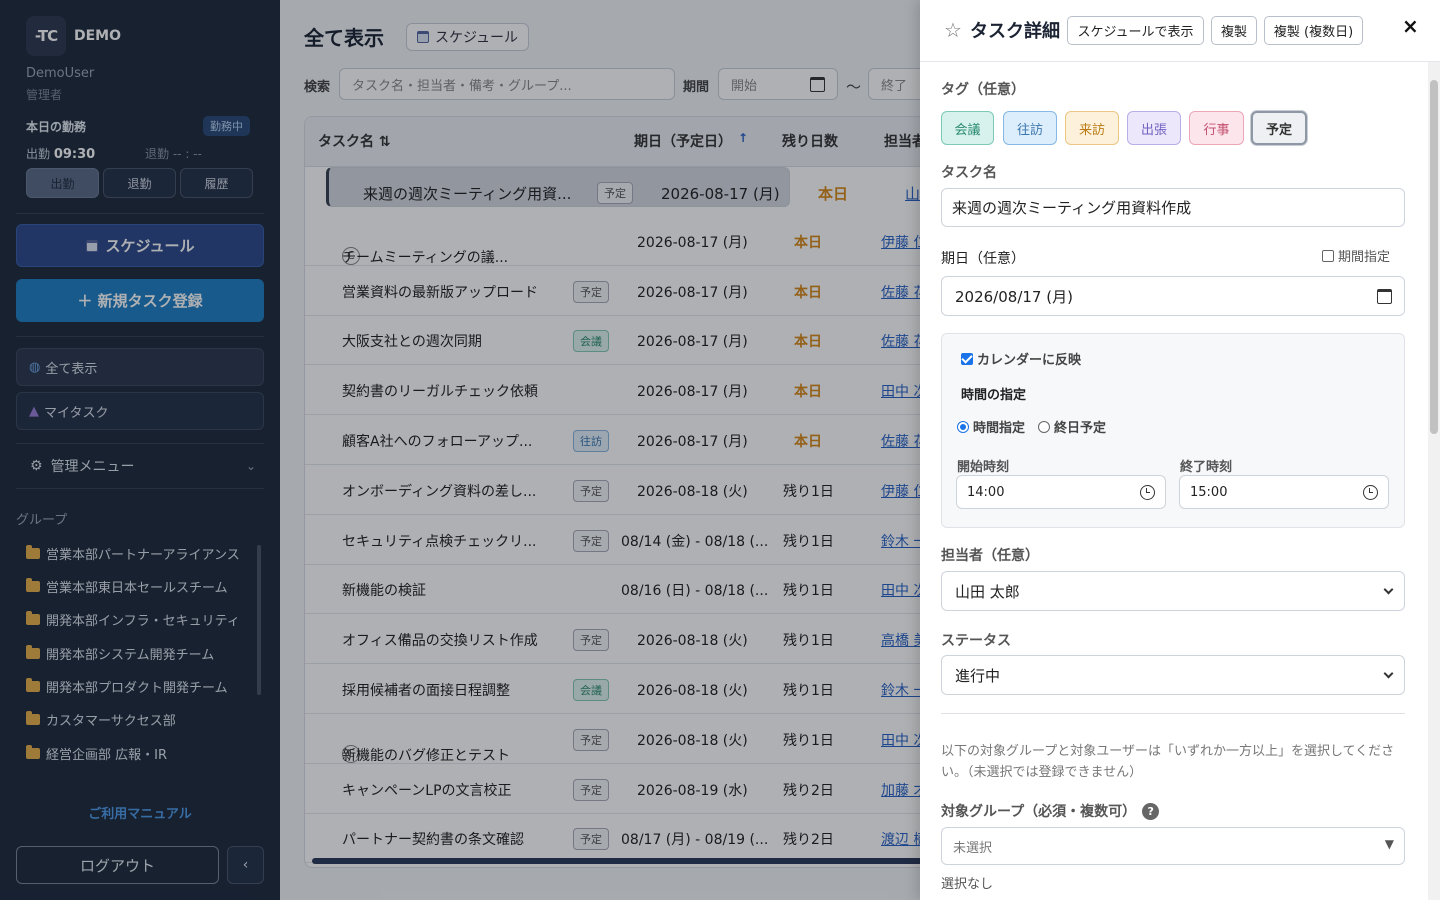 The height and width of the screenshot is (900, 1440). Describe the element at coordinates (1014, 296) in the screenshot. I see `due-date-value: 2026/08/17 (月)` at that location.